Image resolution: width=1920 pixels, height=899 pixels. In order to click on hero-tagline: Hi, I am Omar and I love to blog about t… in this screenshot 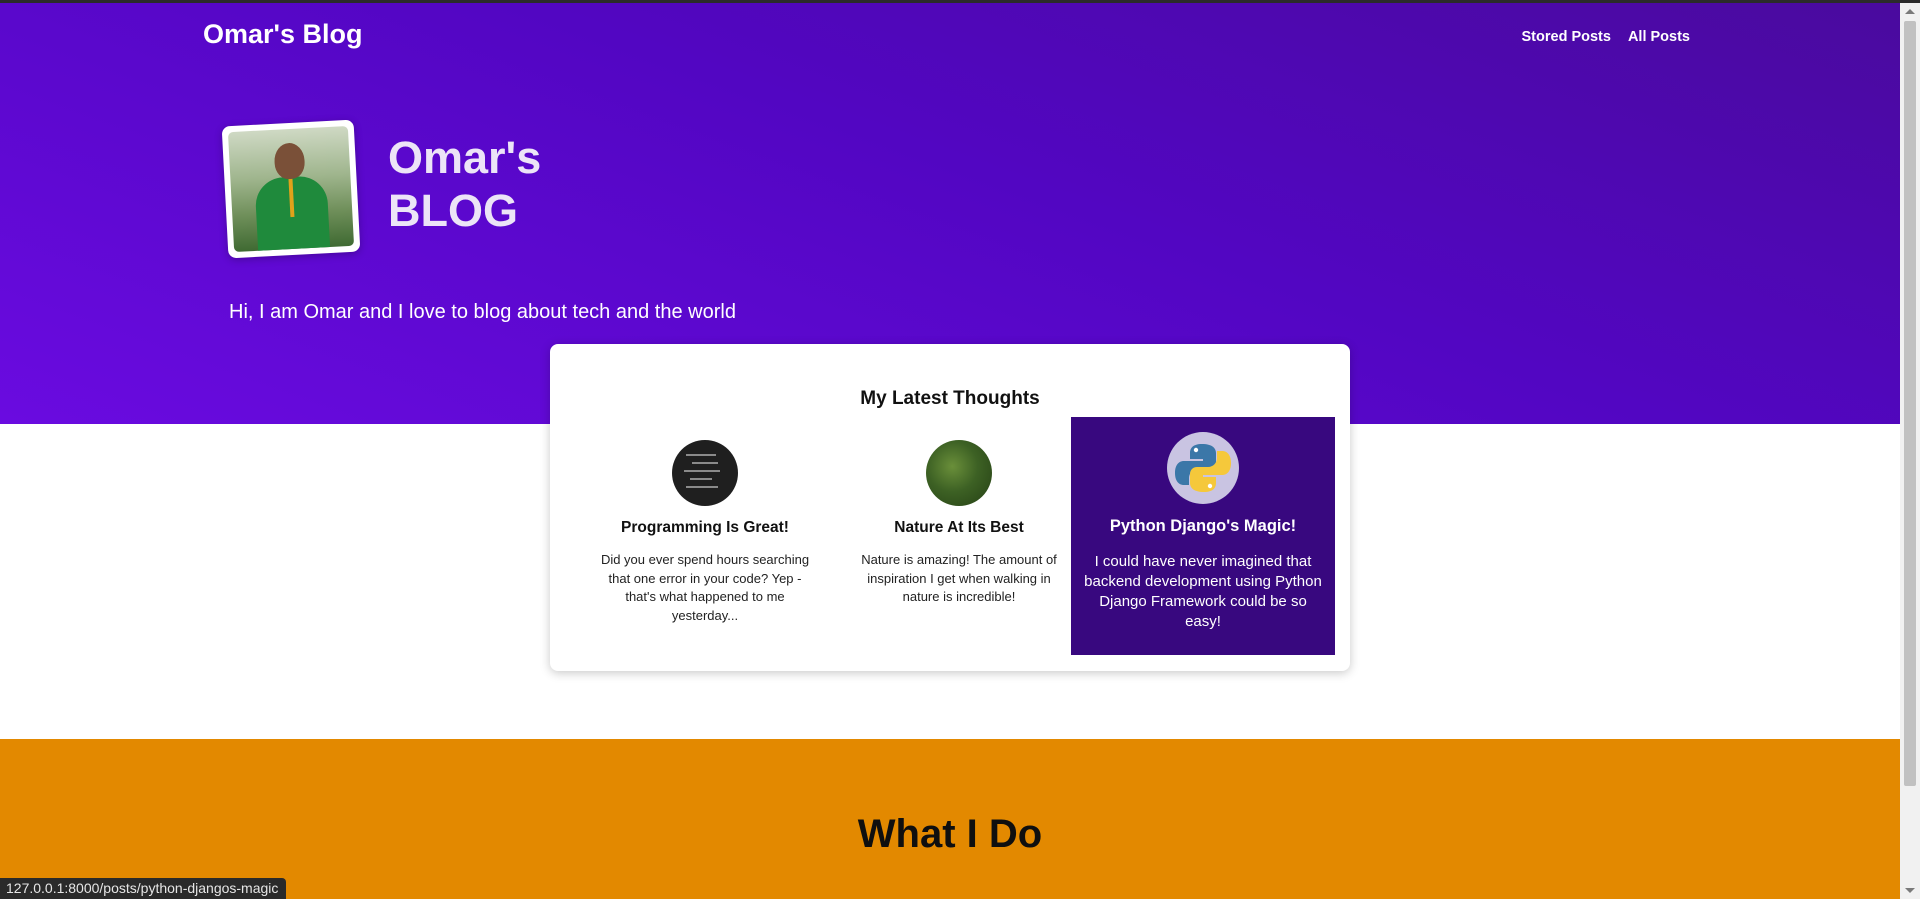, I will do `click(482, 312)`.